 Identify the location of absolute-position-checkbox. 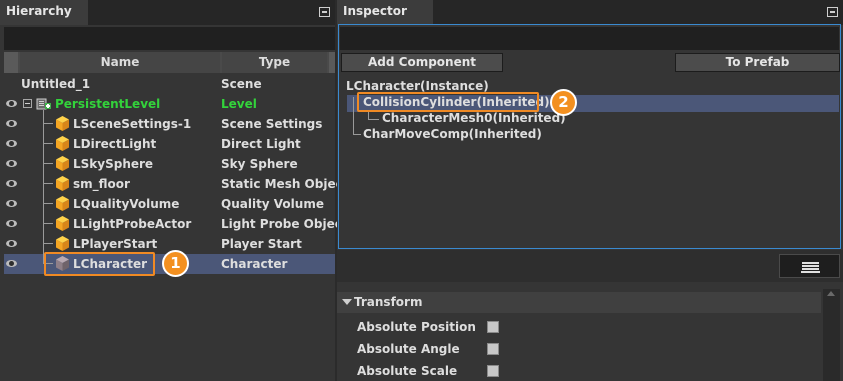
(493, 327).